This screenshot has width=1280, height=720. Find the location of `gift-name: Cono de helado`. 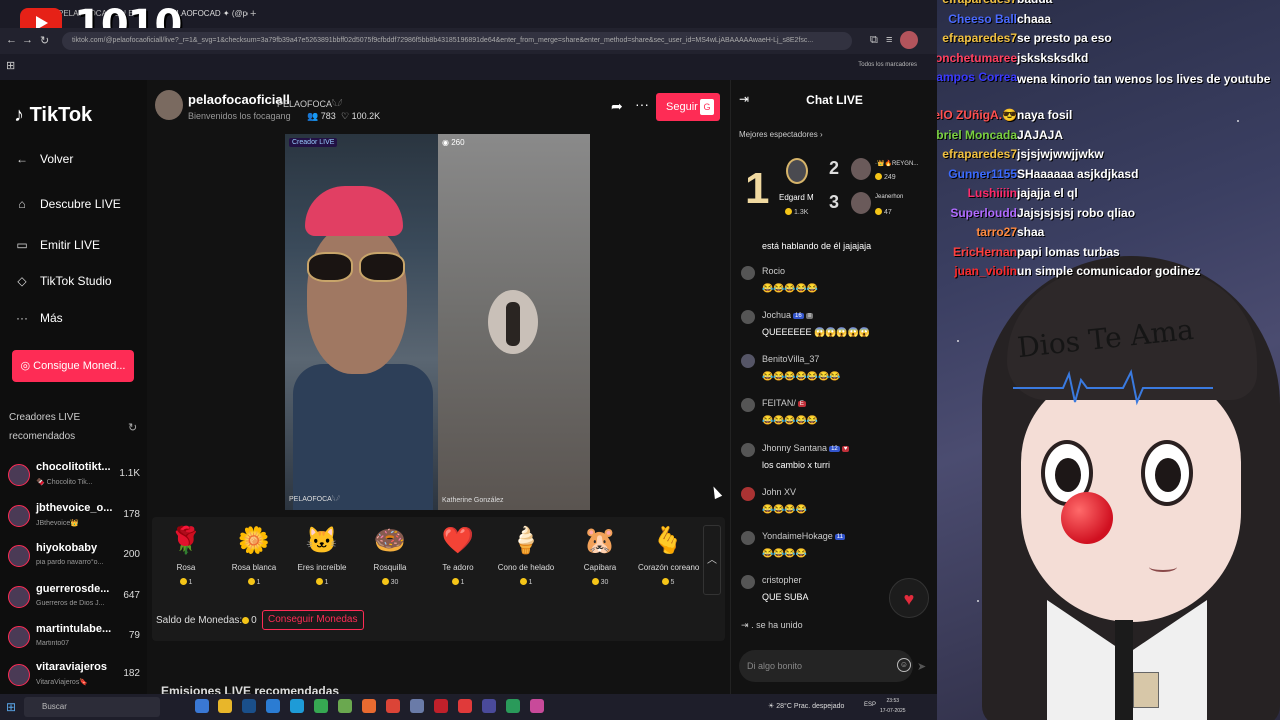

gift-name: Cono de helado is located at coordinates (526, 567).